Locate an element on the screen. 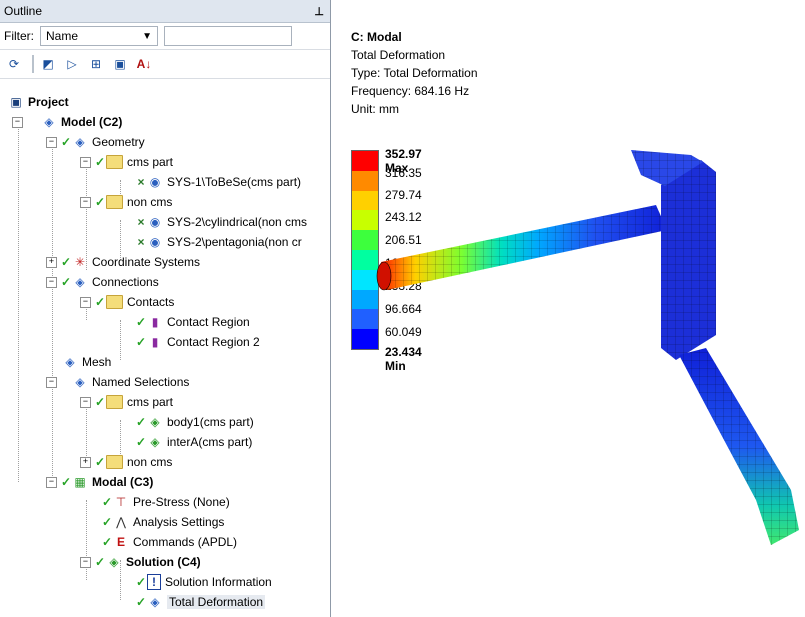  coordinate-icon: ✳ is located at coordinates (80, 262).